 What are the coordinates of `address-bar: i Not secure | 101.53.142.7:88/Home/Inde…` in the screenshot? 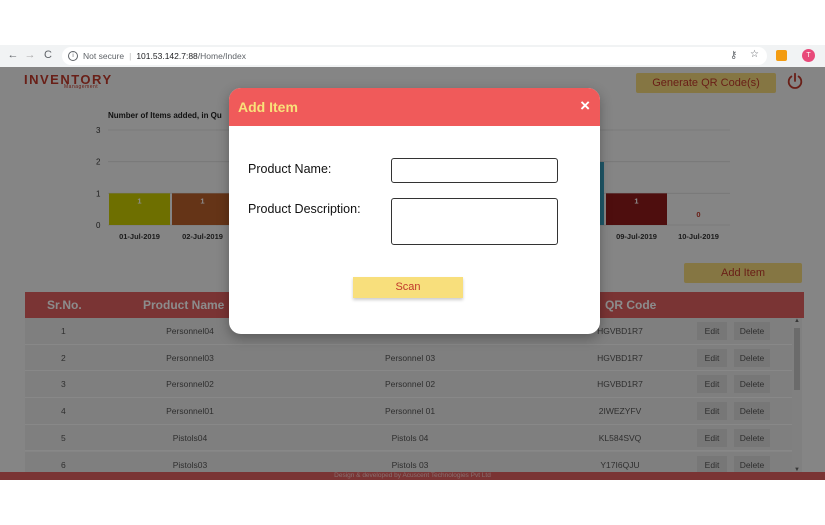 It's located at (414, 56).